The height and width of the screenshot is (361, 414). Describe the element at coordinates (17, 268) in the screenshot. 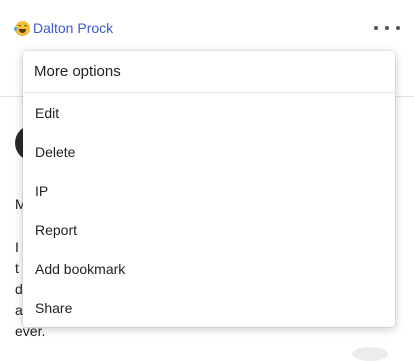

I see `post-text-fragment: t` at that location.